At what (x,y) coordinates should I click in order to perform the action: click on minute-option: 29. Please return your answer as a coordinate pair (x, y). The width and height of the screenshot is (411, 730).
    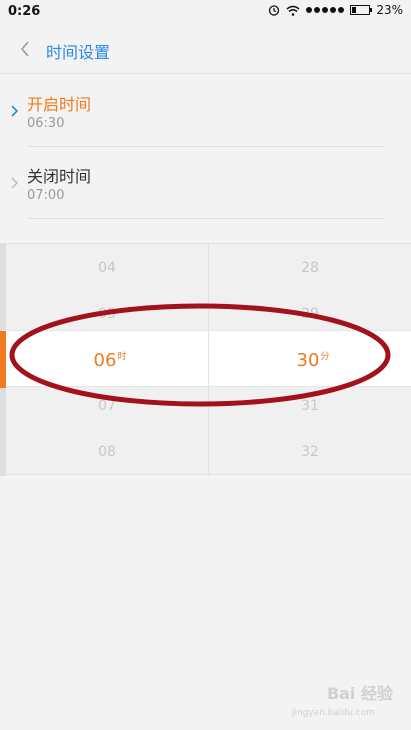
    Looking at the image, I should click on (310, 314).